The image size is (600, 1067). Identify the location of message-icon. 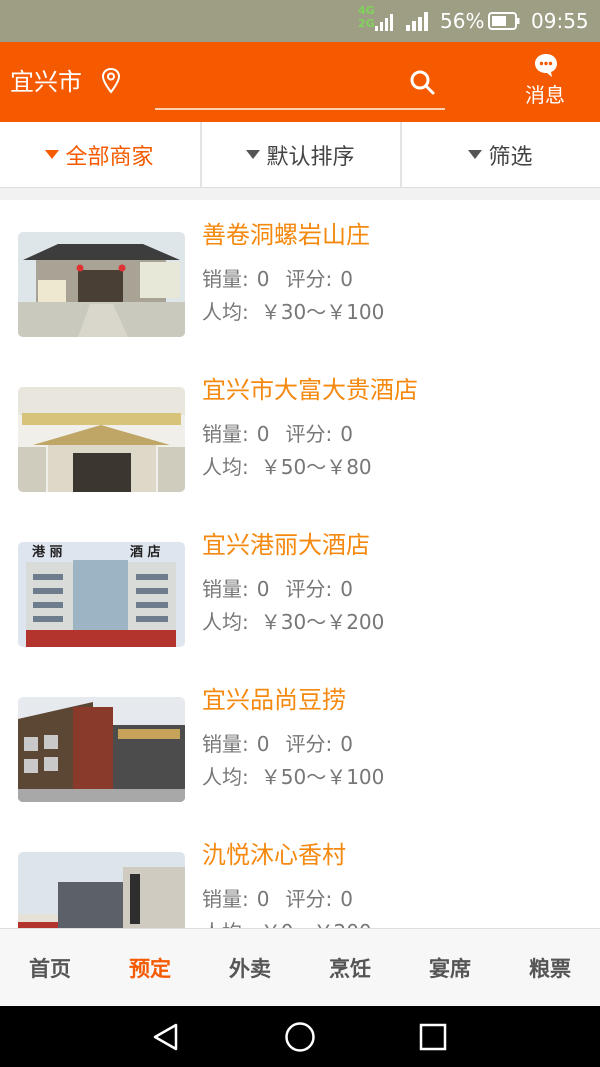
(546, 65).